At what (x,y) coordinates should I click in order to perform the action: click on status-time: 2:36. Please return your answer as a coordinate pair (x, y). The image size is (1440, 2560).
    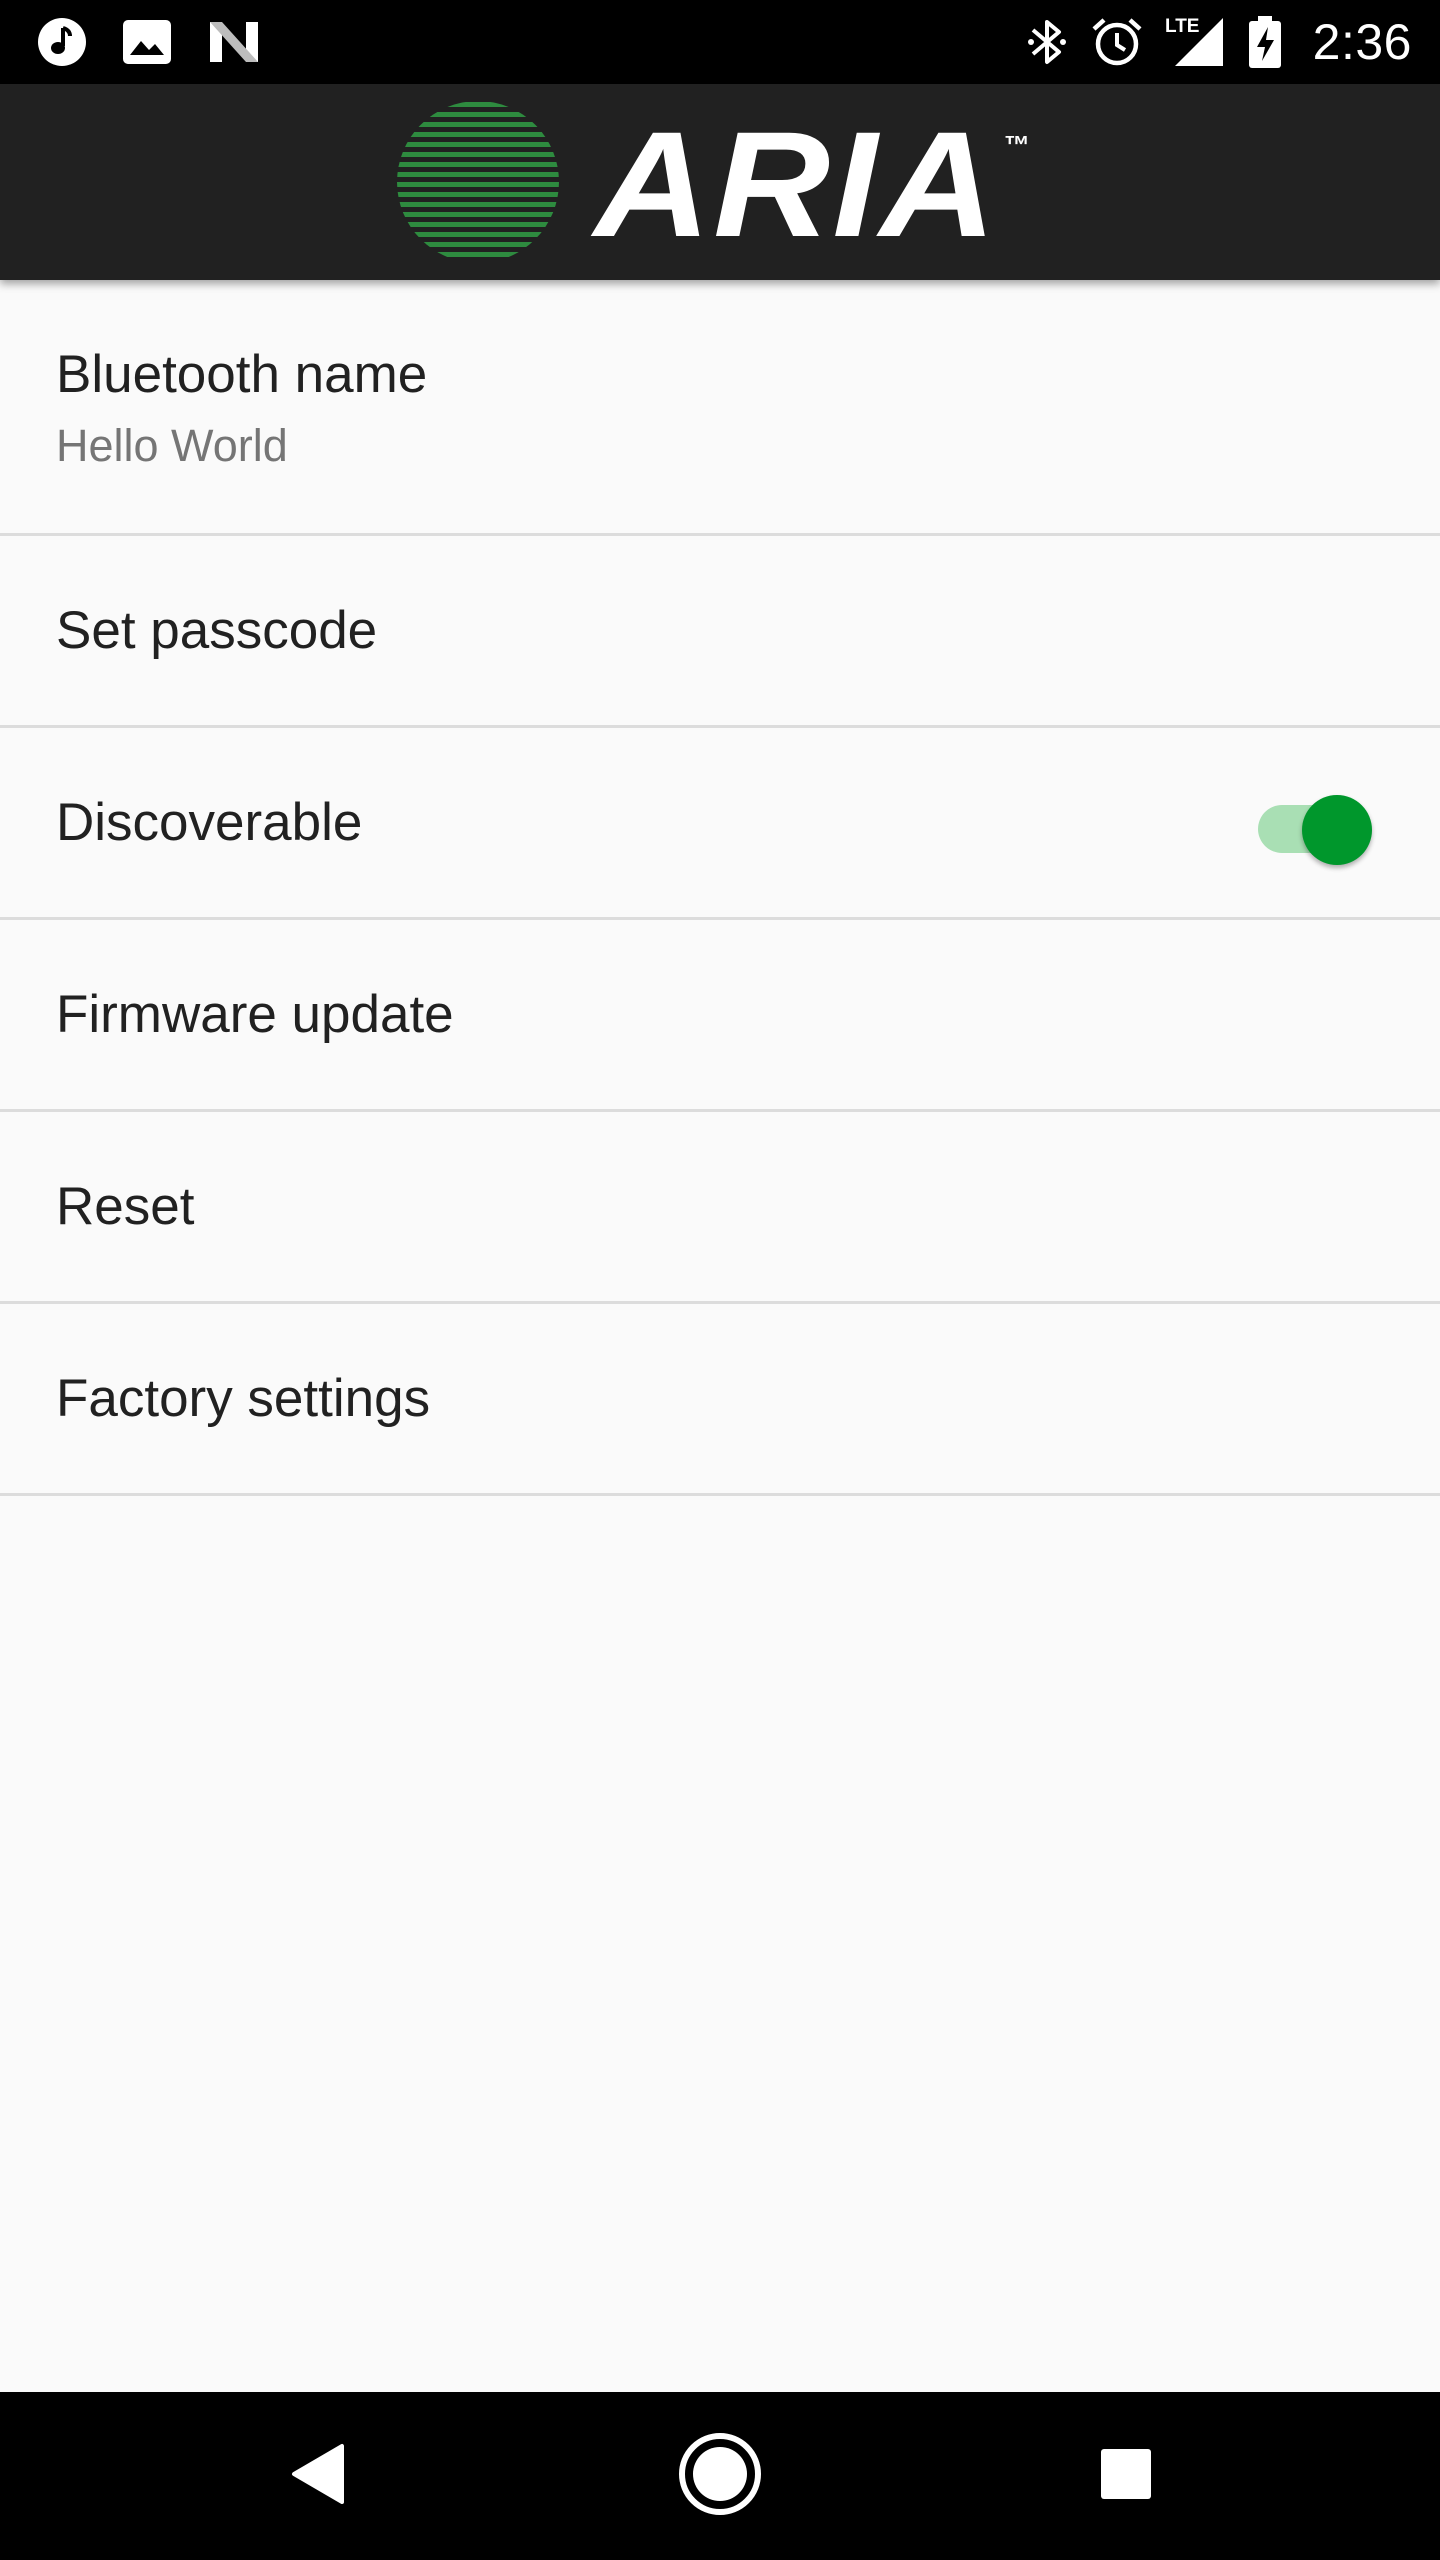
    Looking at the image, I should click on (1362, 42).